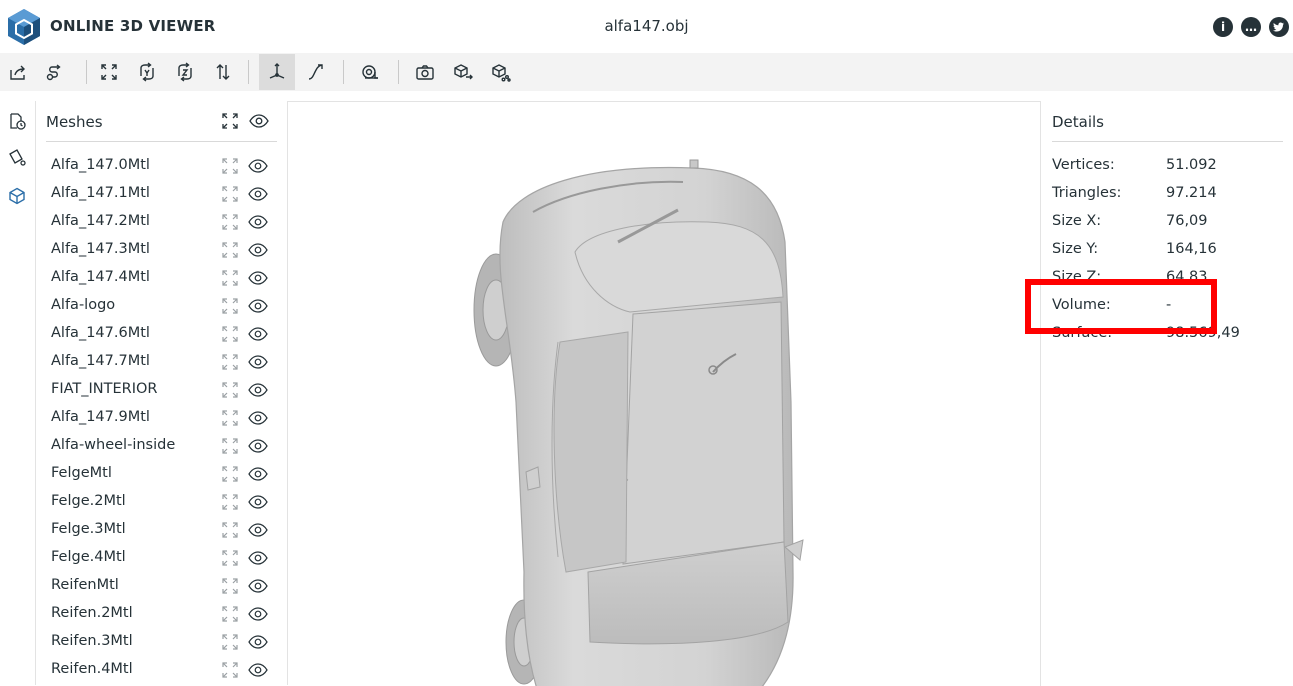 This screenshot has width=1293, height=686. Describe the element at coordinates (113, 445) in the screenshot. I see `mesh-name: Alfa-wheel-inside` at that location.